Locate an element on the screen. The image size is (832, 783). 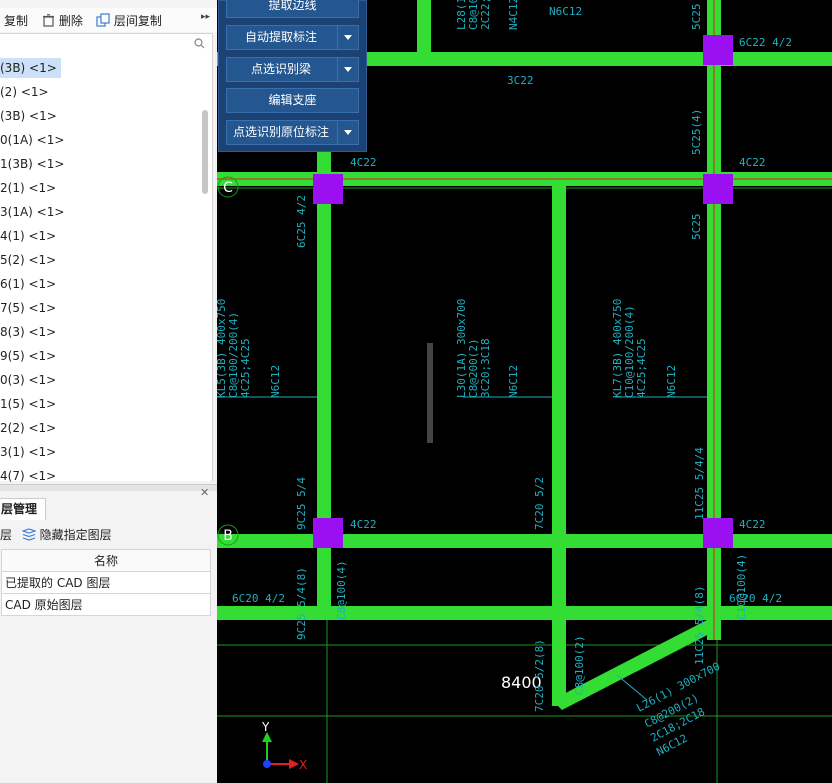
beam-annotation: 11C25 5/4/4 is located at coordinates (699, 483).